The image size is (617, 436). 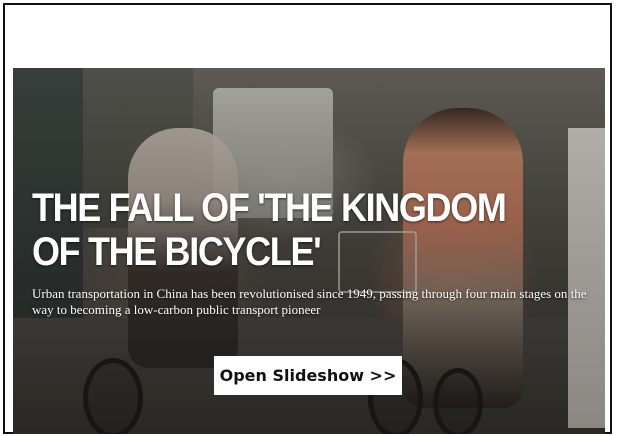 What do you see at coordinates (308, 375) in the screenshot?
I see `open-slideshow-button: Open Slideshow >>` at bounding box center [308, 375].